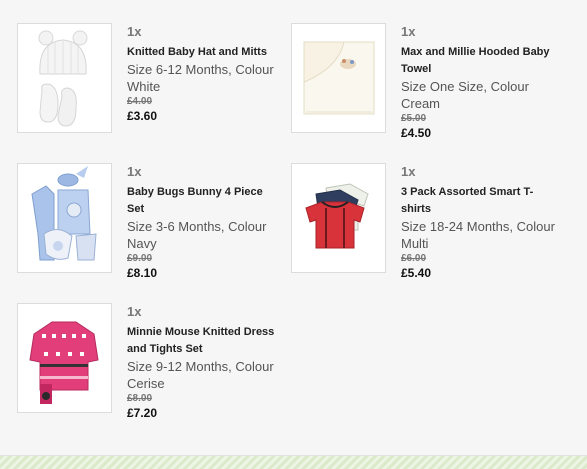 This screenshot has height=469, width=587. What do you see at coordinates (414, 118) in the screenshot?
I see `item-was-price: £5.00` at bounding box center [414, 118].